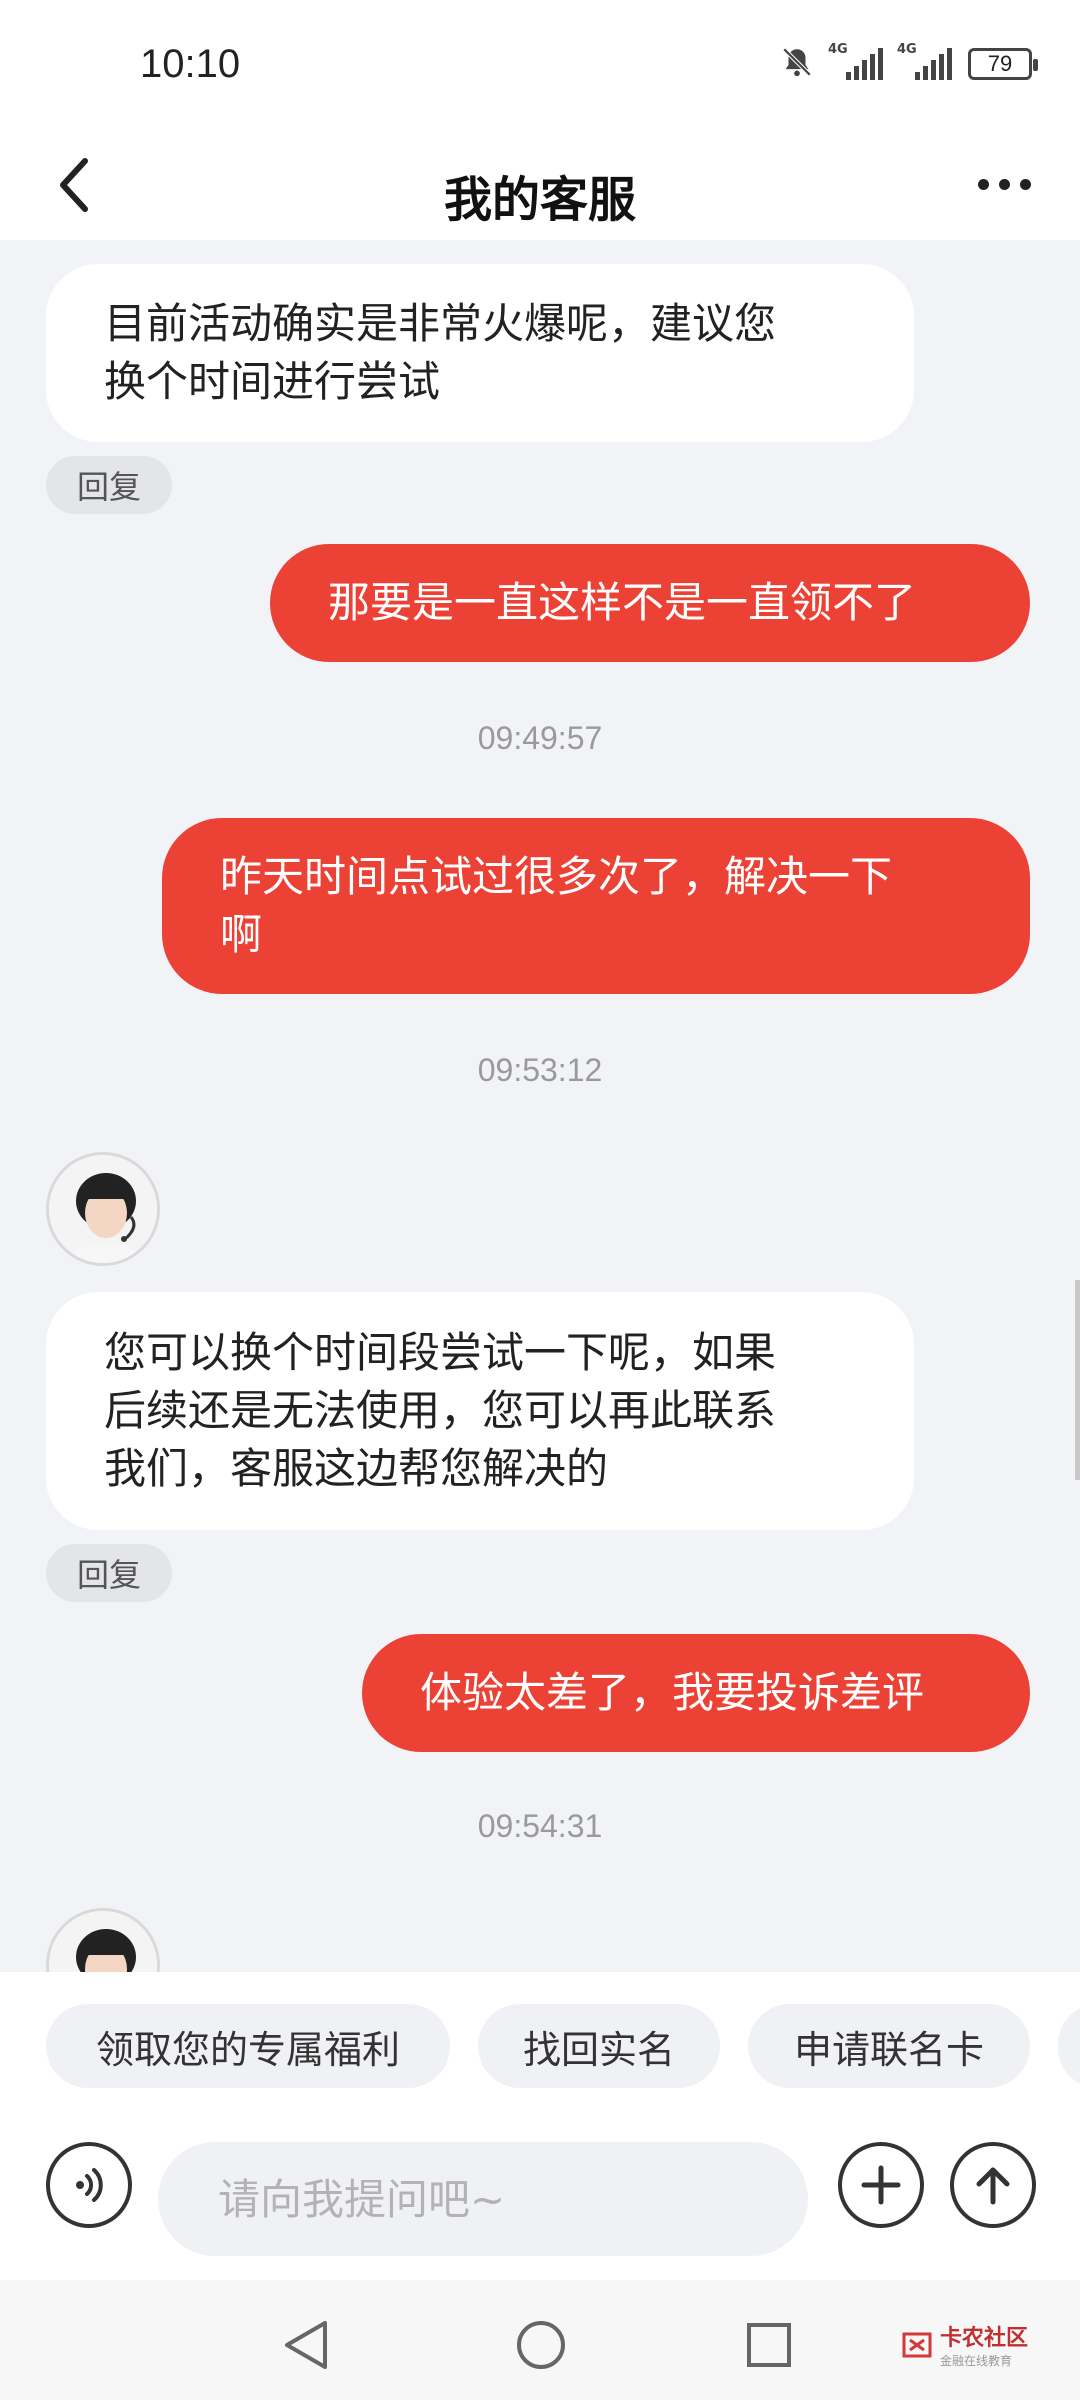 Image resolution: width=1080 pixels, height=2400 pixels. What do you see at coordinates (1077, 1380) in the screenshot?
I see `scrollbar` at bounding box center [1077, 1380].